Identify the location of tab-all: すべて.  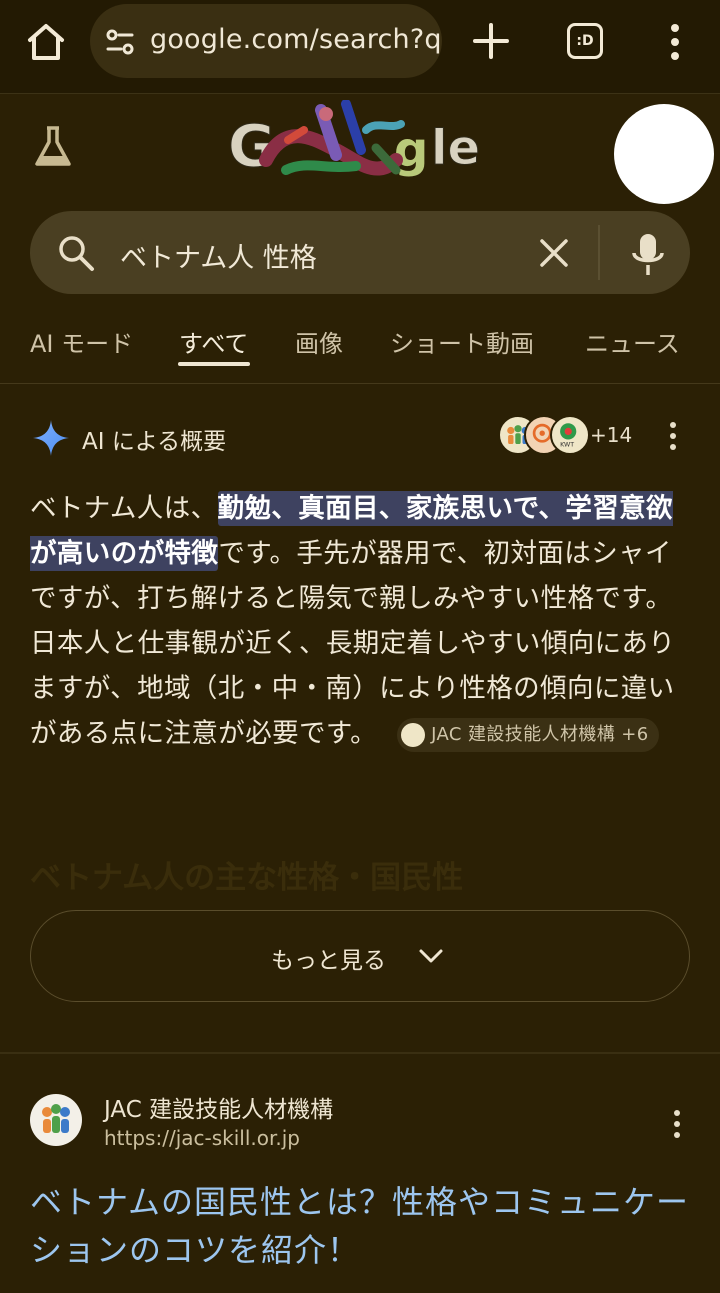
(213, 341).